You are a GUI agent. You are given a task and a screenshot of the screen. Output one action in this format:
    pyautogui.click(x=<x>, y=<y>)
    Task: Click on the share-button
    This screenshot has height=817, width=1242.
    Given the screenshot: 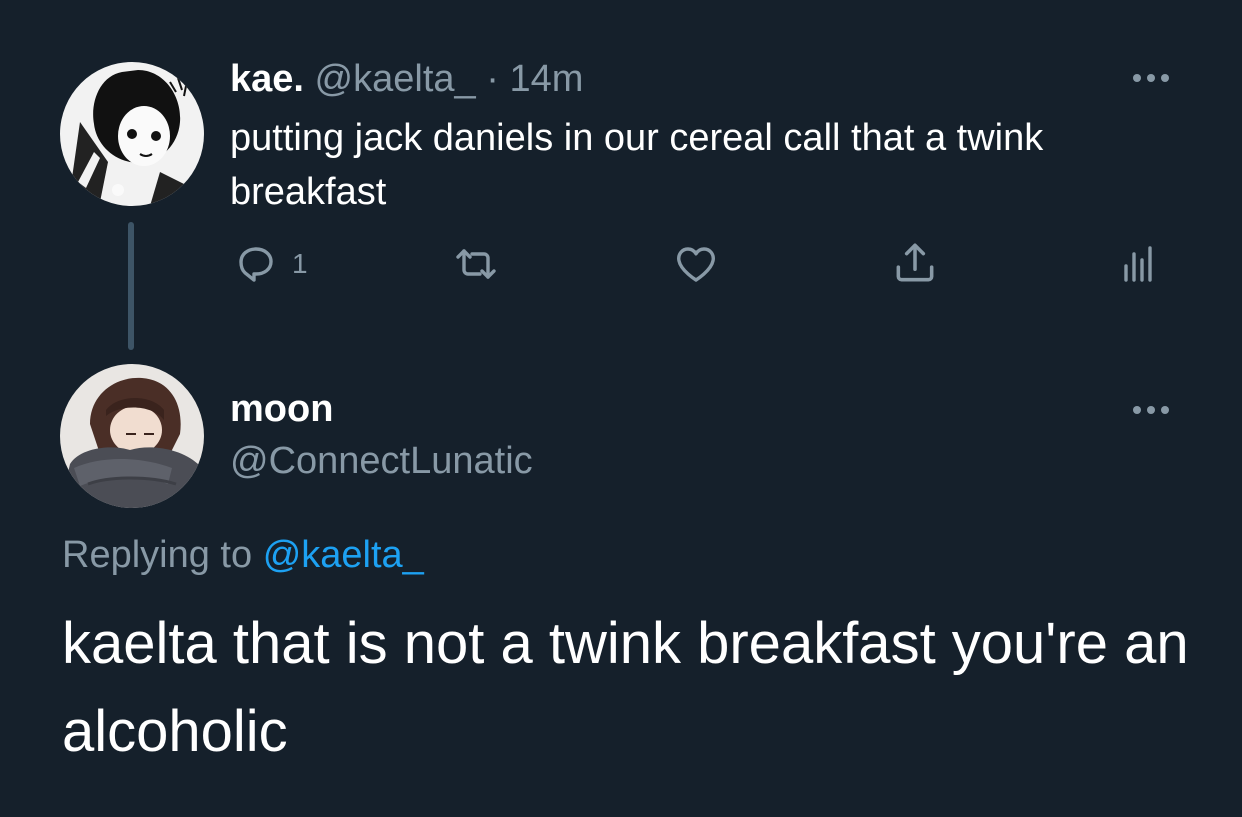 What is the action you would take?
    pyautogui.click(x=915, y=263)
    